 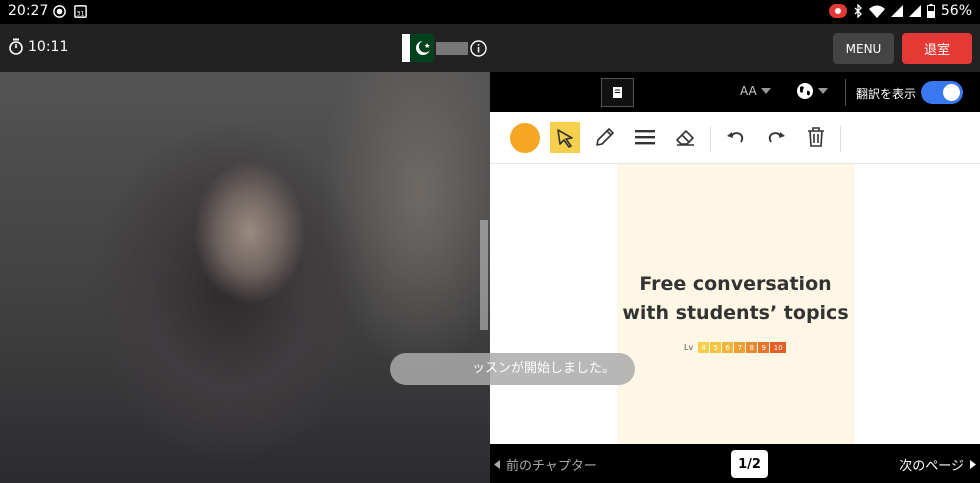 I want to click on pen-tool-button, so click(x=605, y=137).